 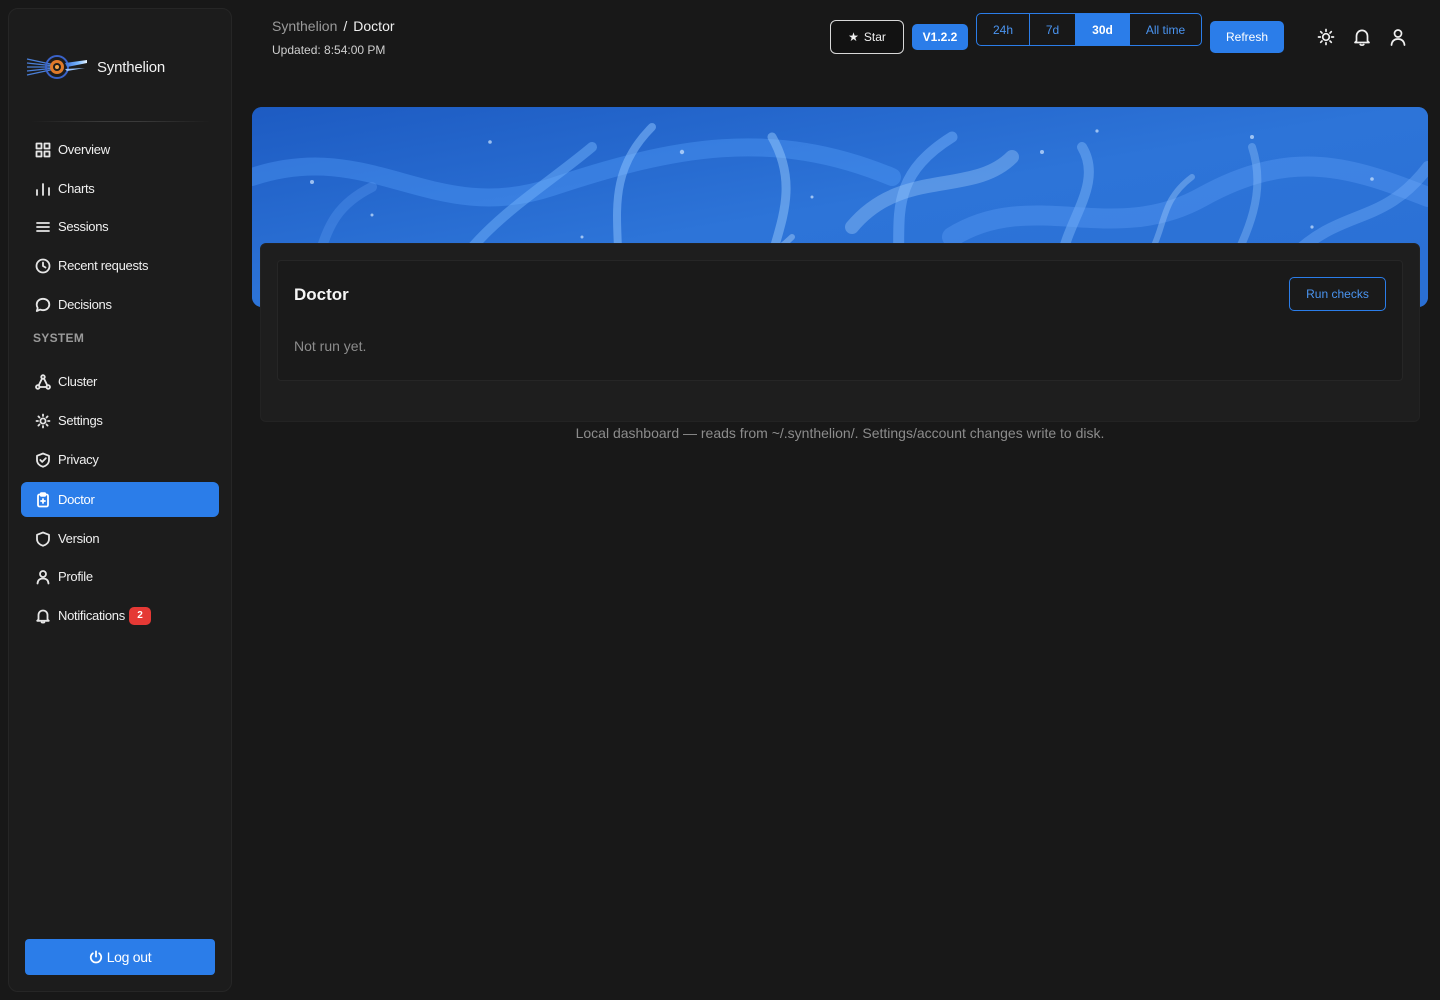 I want to click on doctor-title: Doctor, so click(x=321, y=294).